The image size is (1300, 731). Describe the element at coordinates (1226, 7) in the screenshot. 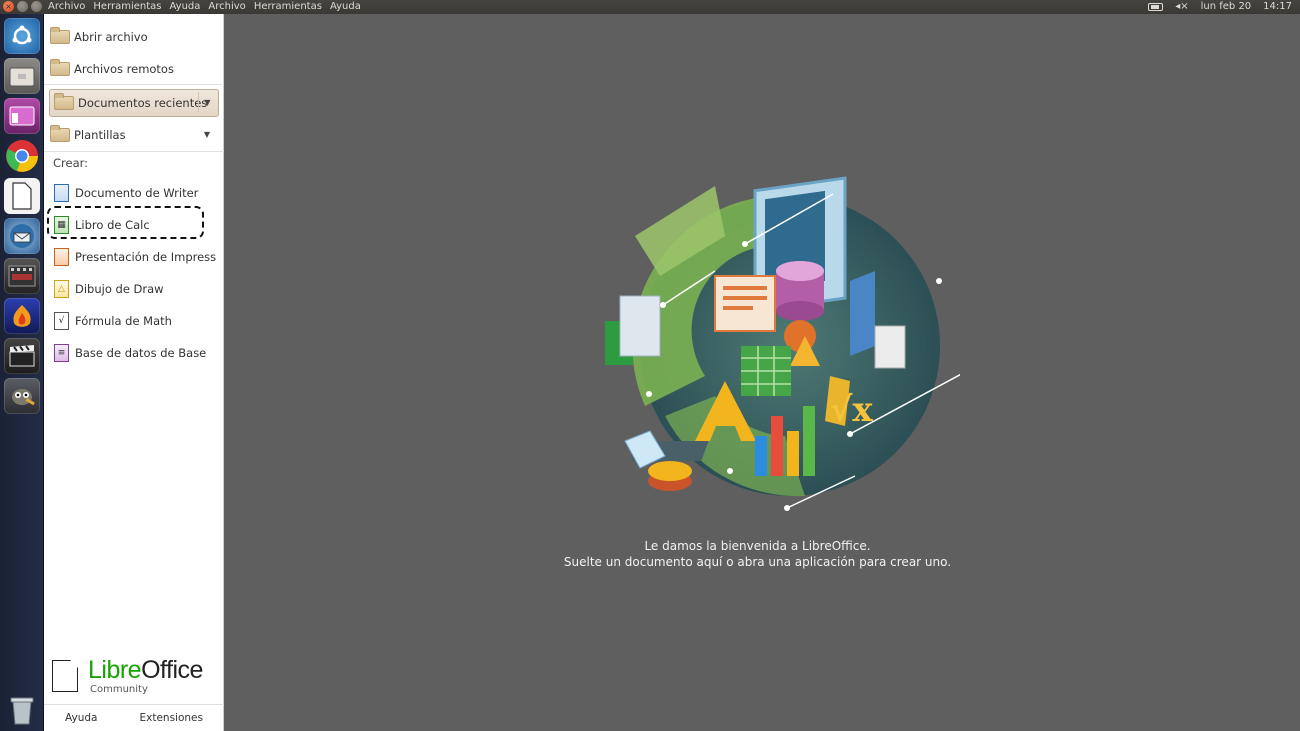

I see `date-indicator: lun feb 20` at that location.